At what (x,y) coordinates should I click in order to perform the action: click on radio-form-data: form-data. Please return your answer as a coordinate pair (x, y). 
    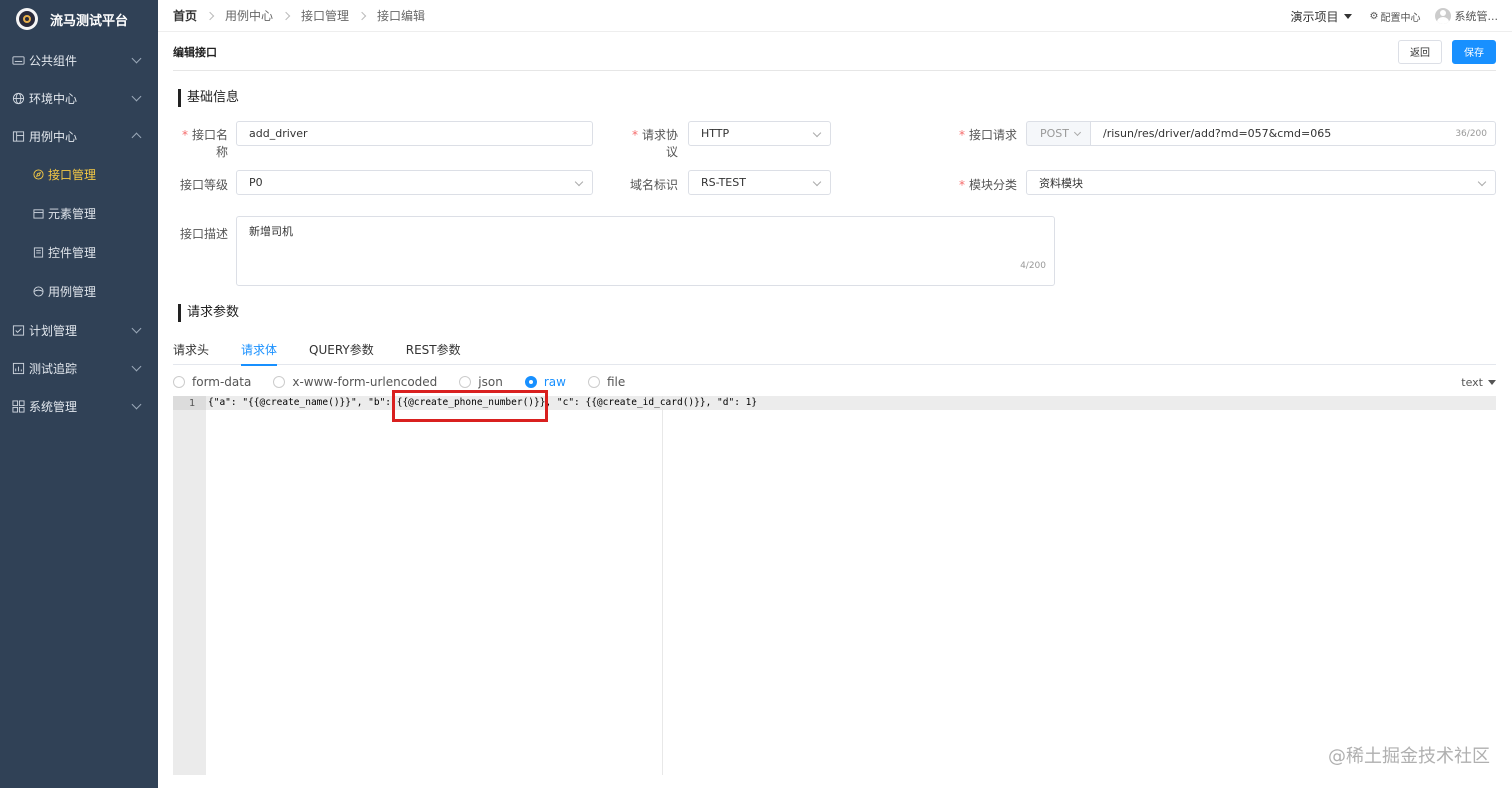
    Looking at the image, I should click on (212, 382).